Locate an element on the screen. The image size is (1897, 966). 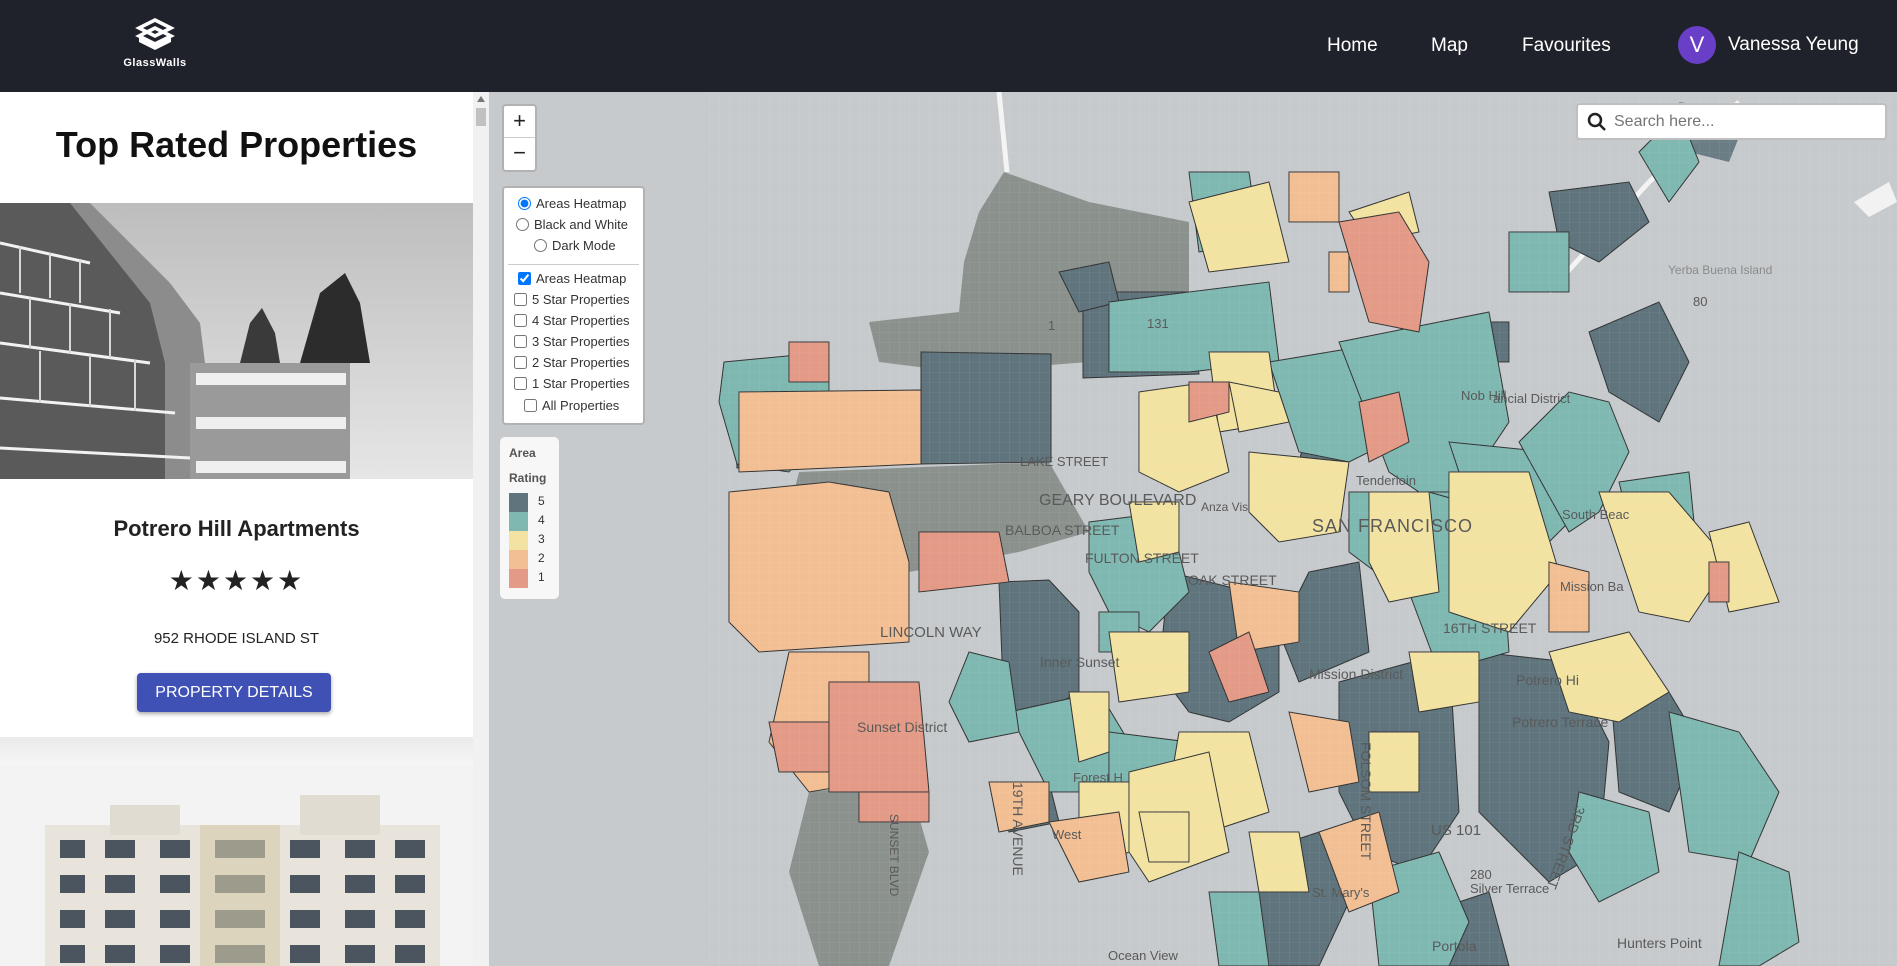
map-label: LAKE STREET is located at coordinates (1064, 461).